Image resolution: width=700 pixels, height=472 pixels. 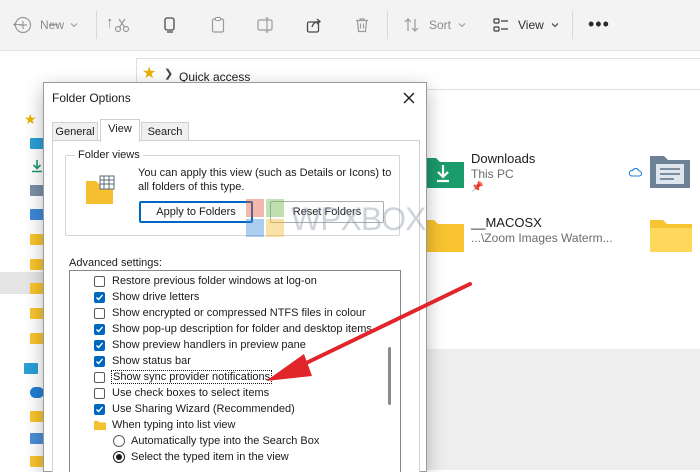 I want to click on view-button: View, so click(x=526, y=25).